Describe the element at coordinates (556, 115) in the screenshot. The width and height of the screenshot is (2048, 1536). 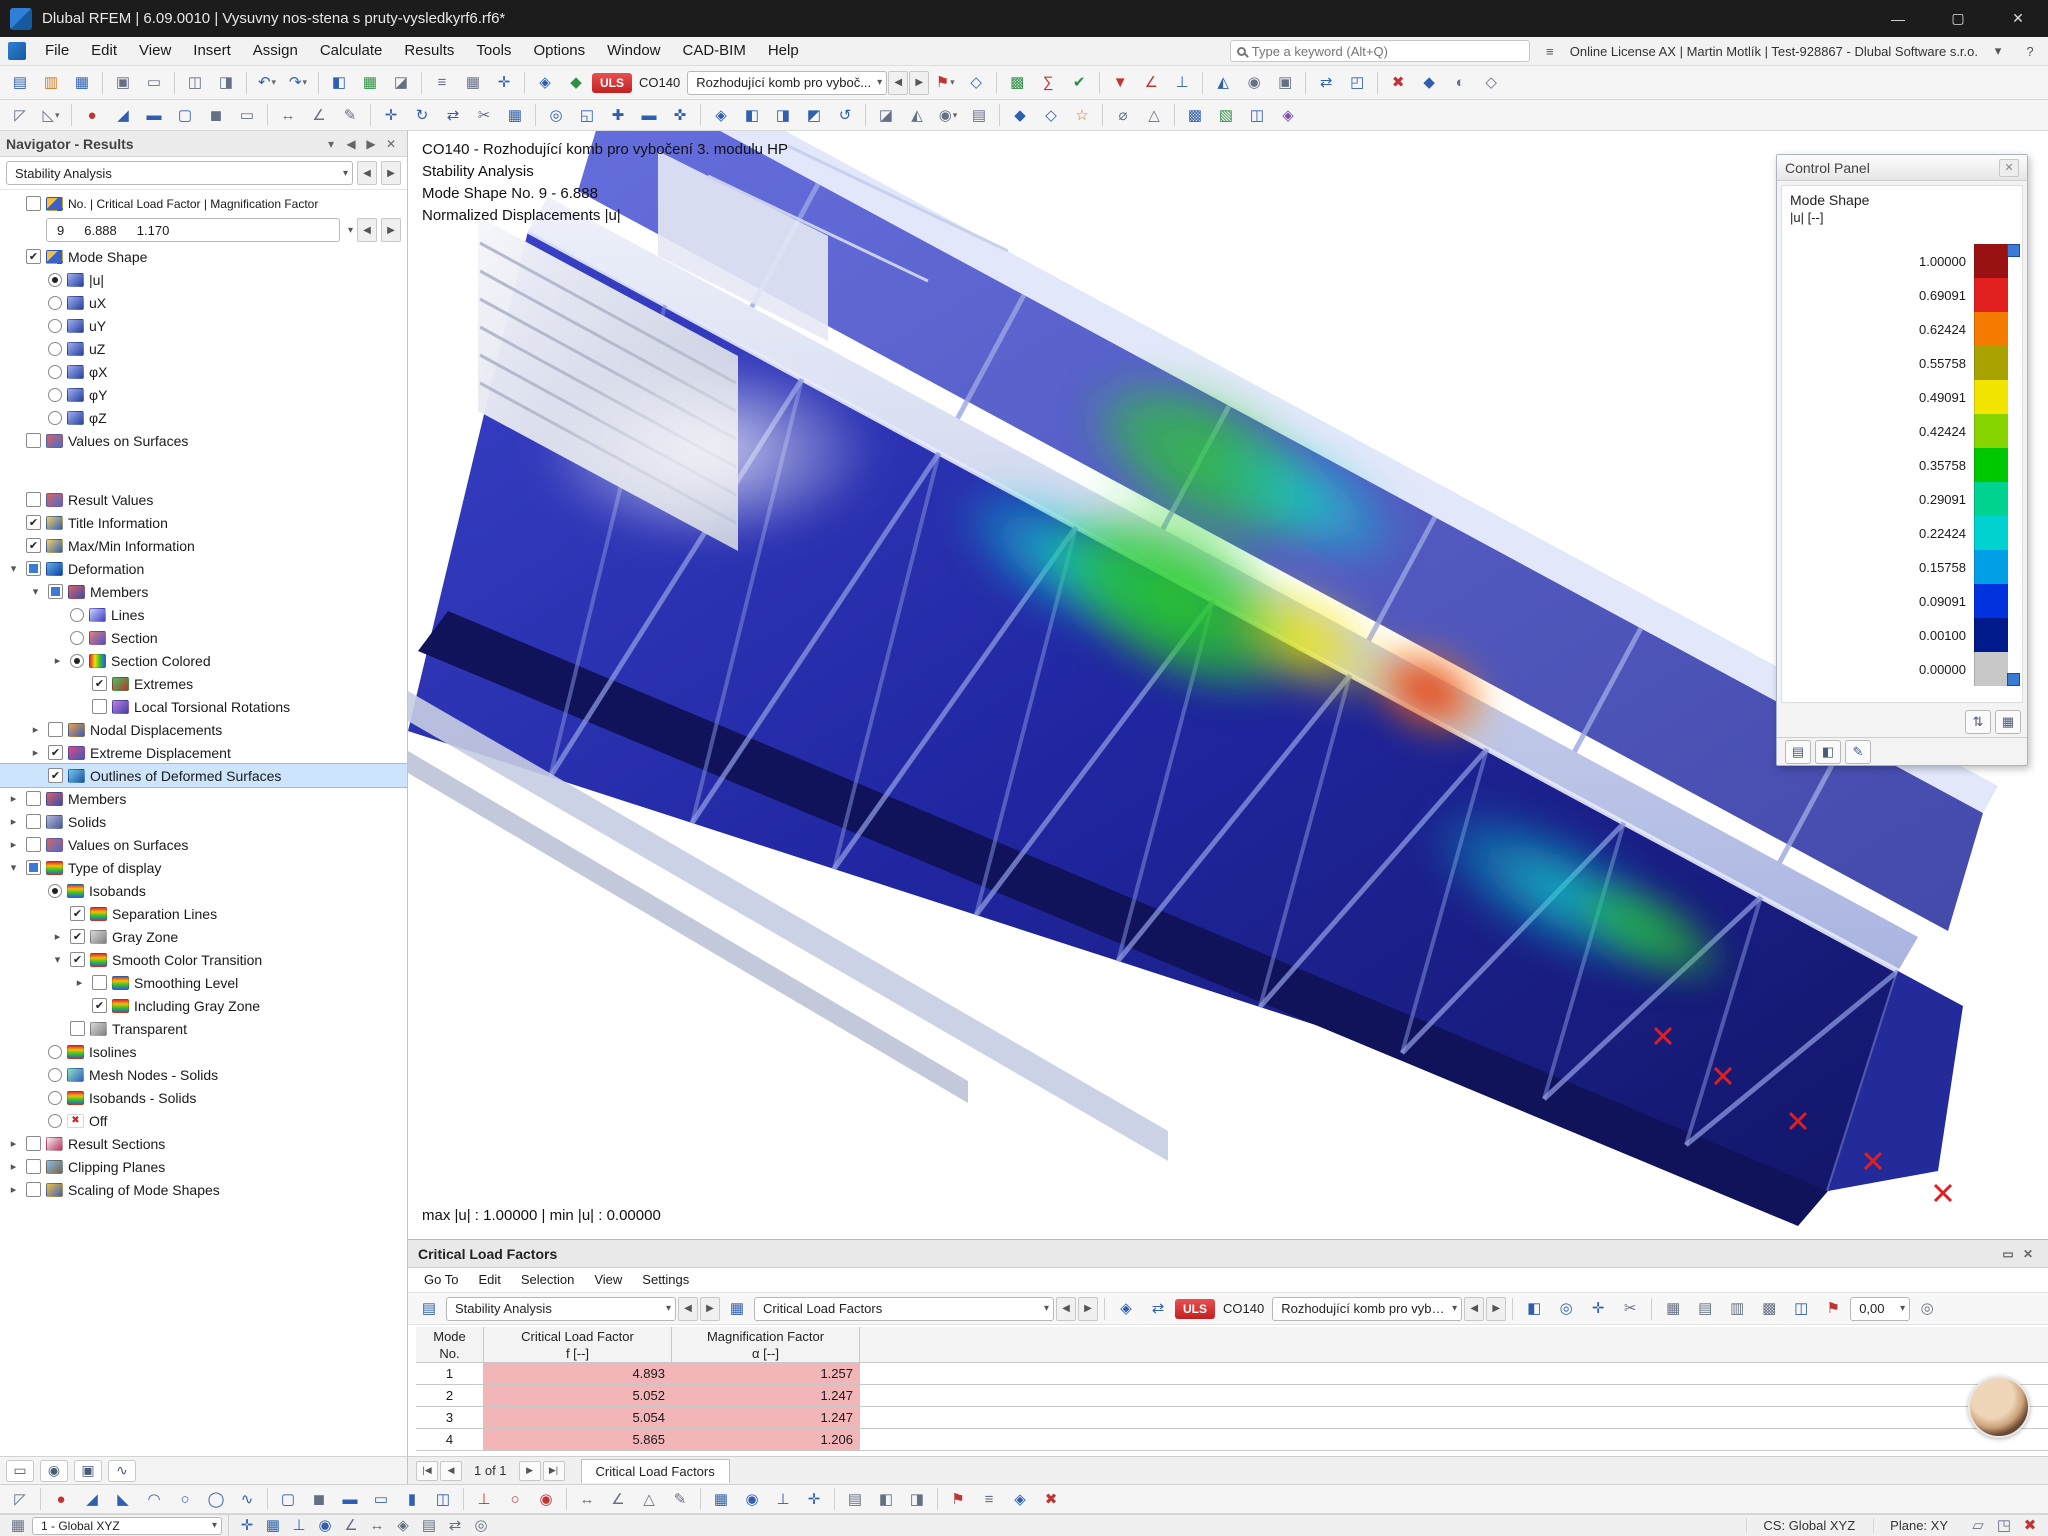
I see `zoom-all-button: ◎` at that location.